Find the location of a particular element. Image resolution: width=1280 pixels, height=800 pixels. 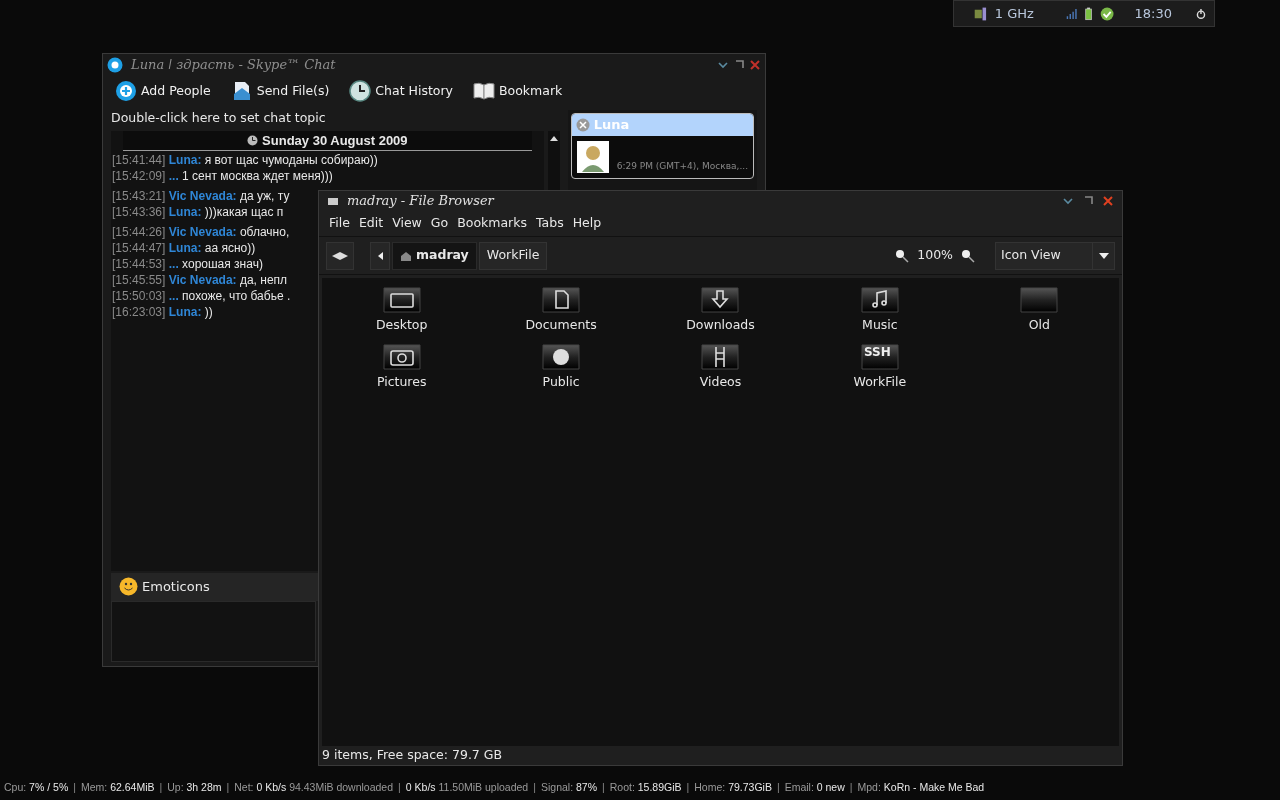

folder-item: Desktop is located at coordinates (402, 309).